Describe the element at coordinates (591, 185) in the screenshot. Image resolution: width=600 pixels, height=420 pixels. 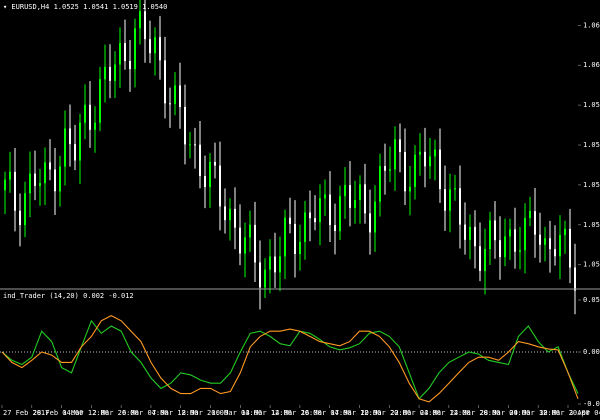
I see `price-tick-label: 1.0560` at that location.